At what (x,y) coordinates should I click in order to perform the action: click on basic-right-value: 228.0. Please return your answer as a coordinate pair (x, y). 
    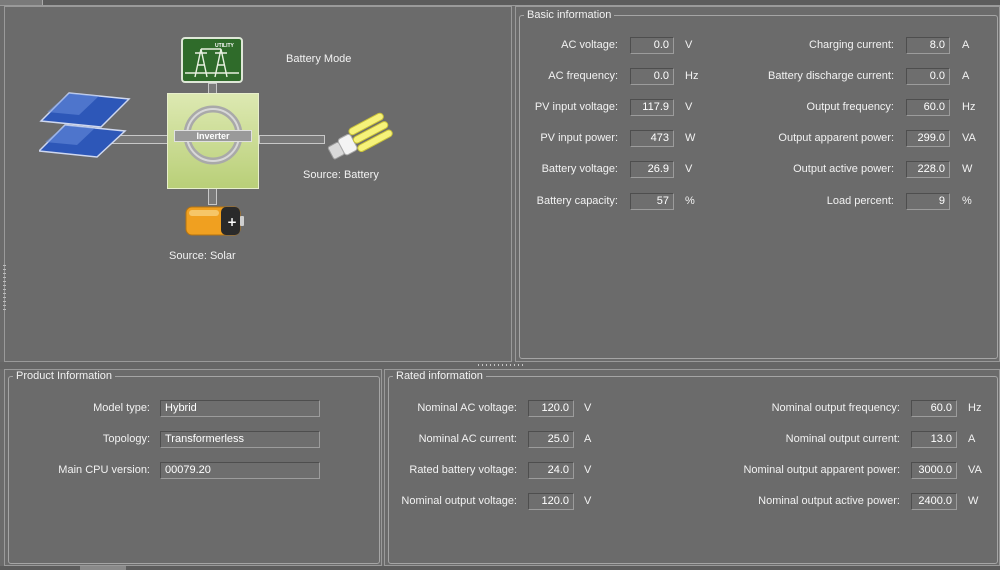
    Looking at the image, I should click on (928, 169).